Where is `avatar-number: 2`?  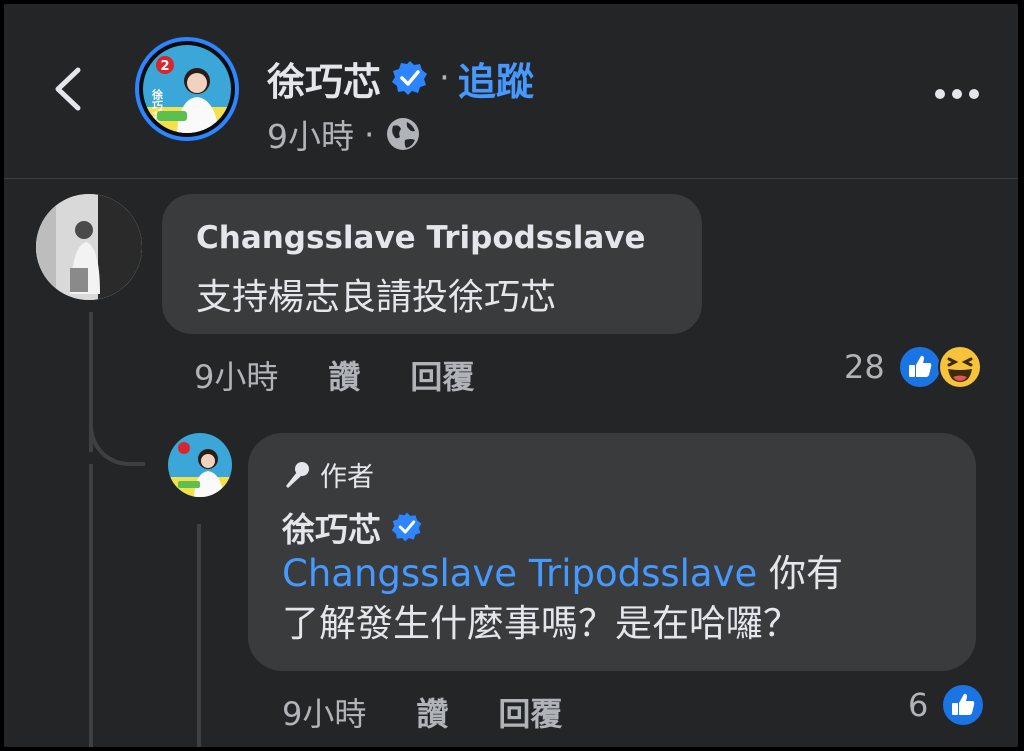
avatar-number: 2 is located at coordinates (164, 66).